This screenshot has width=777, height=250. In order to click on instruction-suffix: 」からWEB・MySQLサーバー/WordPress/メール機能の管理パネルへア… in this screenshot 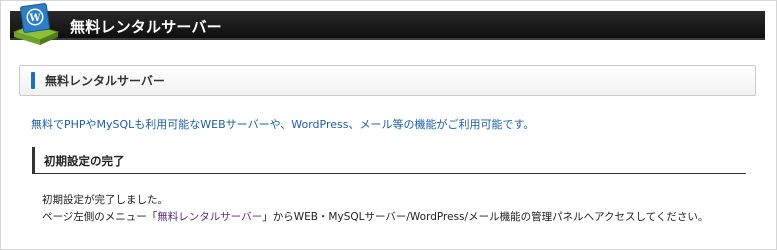, I will do `click(485, 217)`.